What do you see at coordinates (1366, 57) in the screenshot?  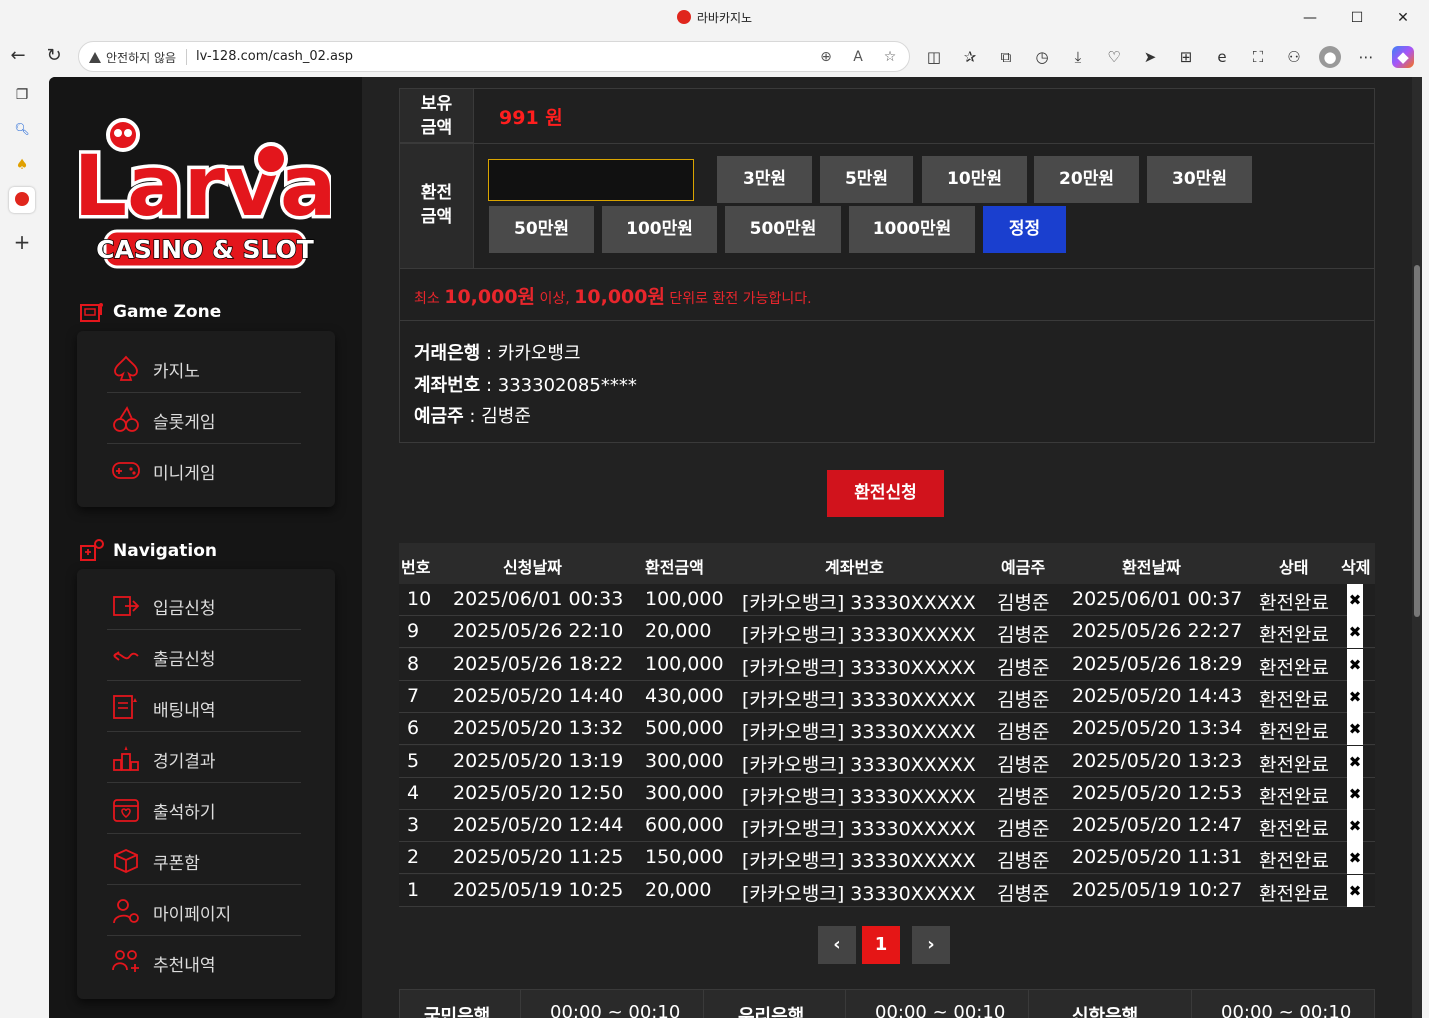 I see `more-menu-icon: ⋯` at bounding box center [1366, 57].